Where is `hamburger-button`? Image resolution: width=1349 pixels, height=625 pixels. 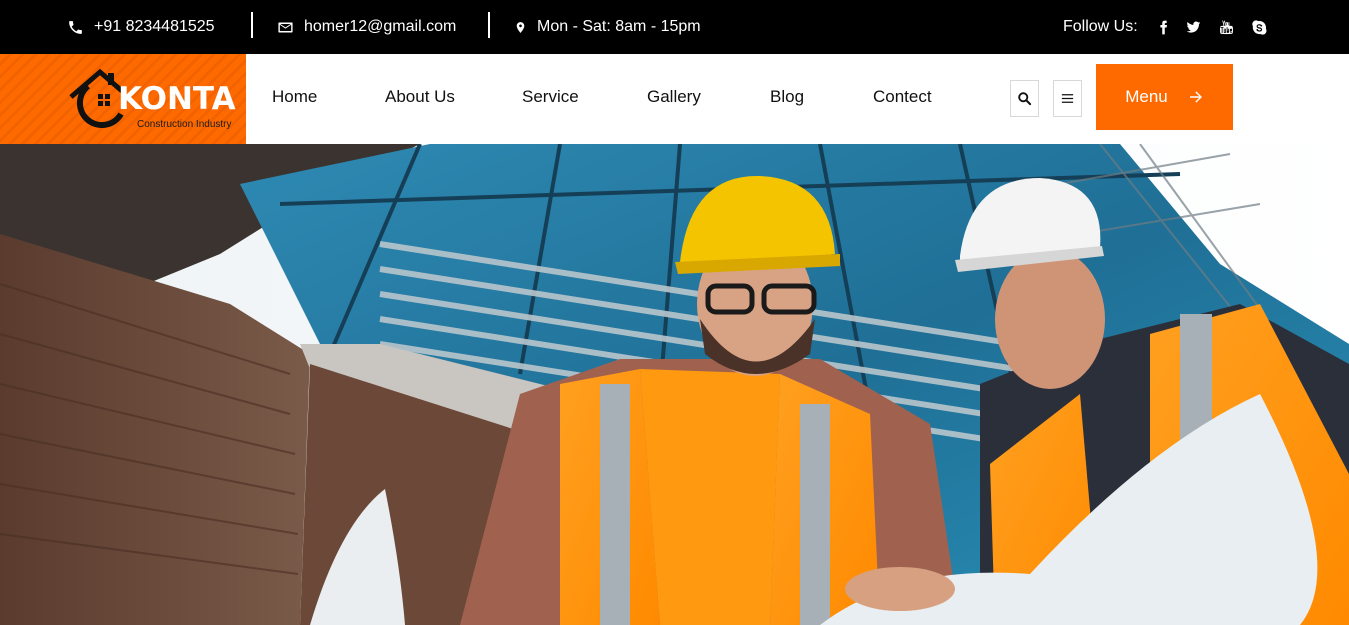
hamburger-button is located at coordinates (1067, 98).